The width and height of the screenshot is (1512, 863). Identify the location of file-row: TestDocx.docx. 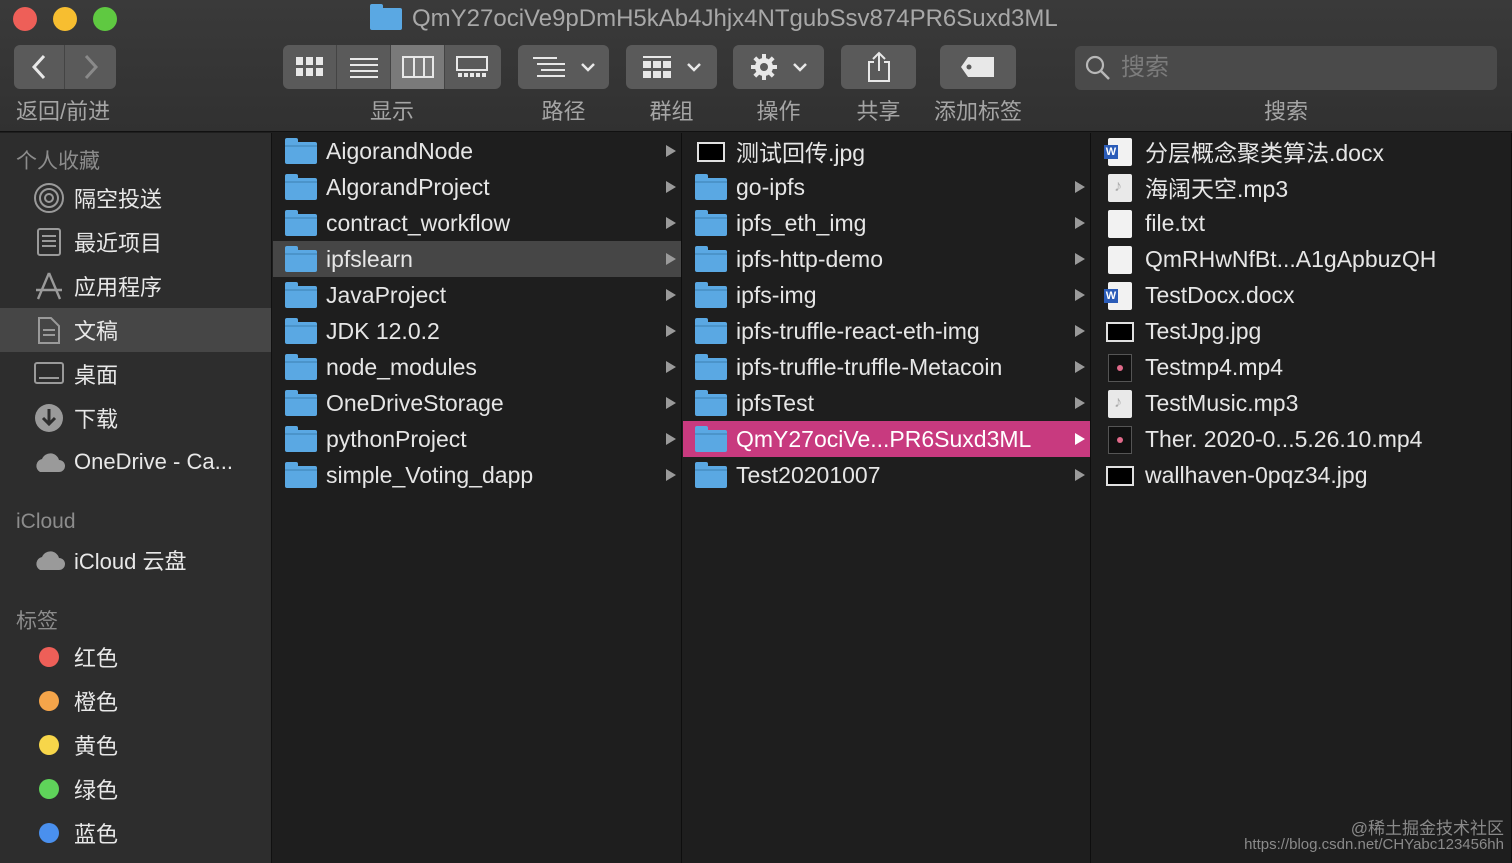
(1301, 295).